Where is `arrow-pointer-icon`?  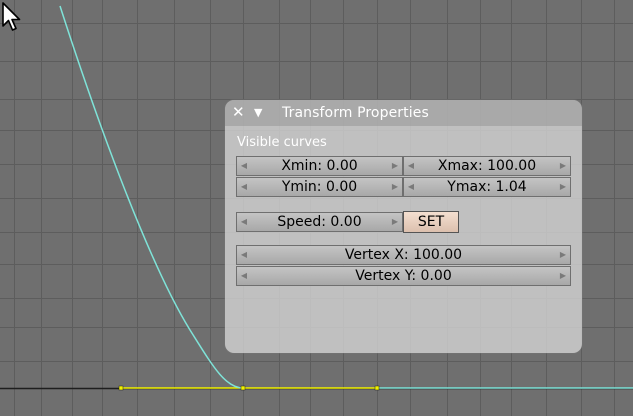
arrow-pointer-icon is located at coordinates (11, 16).